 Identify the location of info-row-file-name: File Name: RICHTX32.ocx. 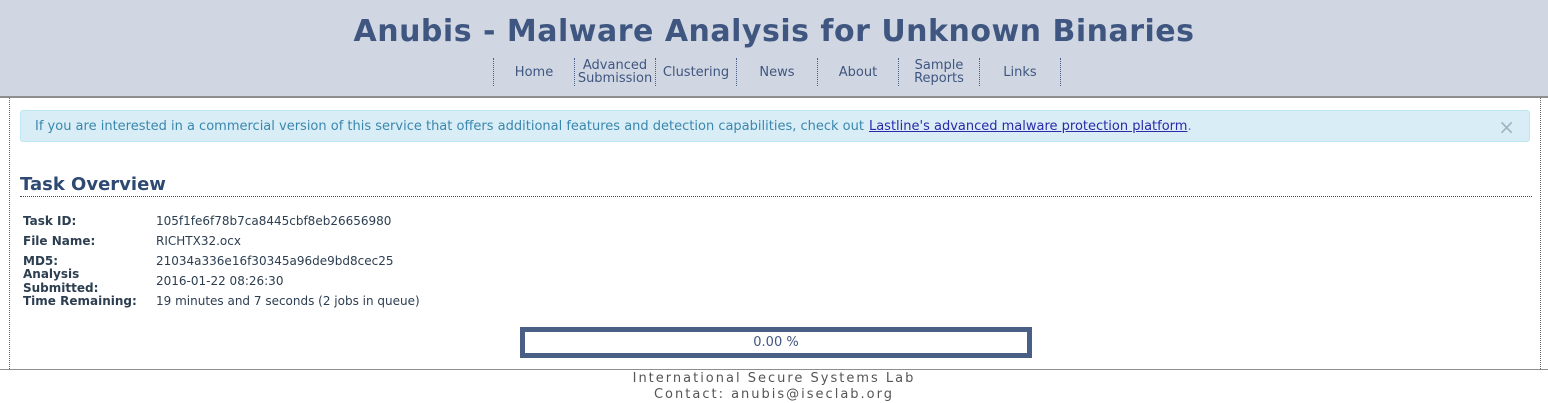
(221, 241).